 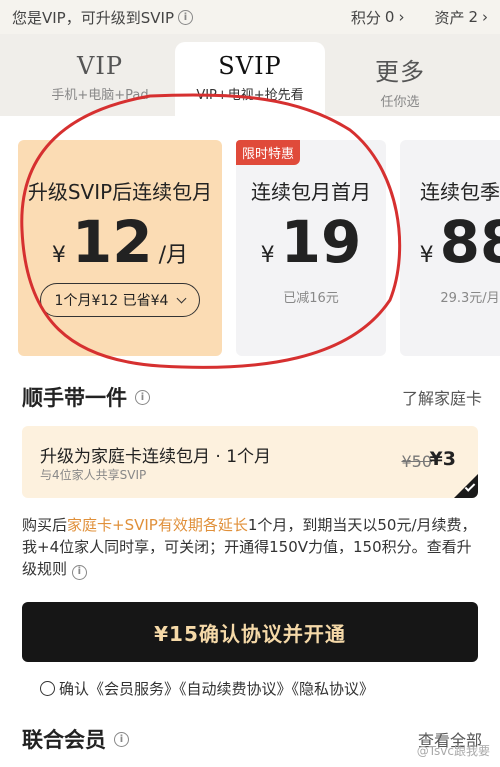 What do you see at coordinates (156, 457) in the screenshot?
I see `family-card-title: 升级为家庭卡连续包月 · 1个月` at bounding box center [156, 457].